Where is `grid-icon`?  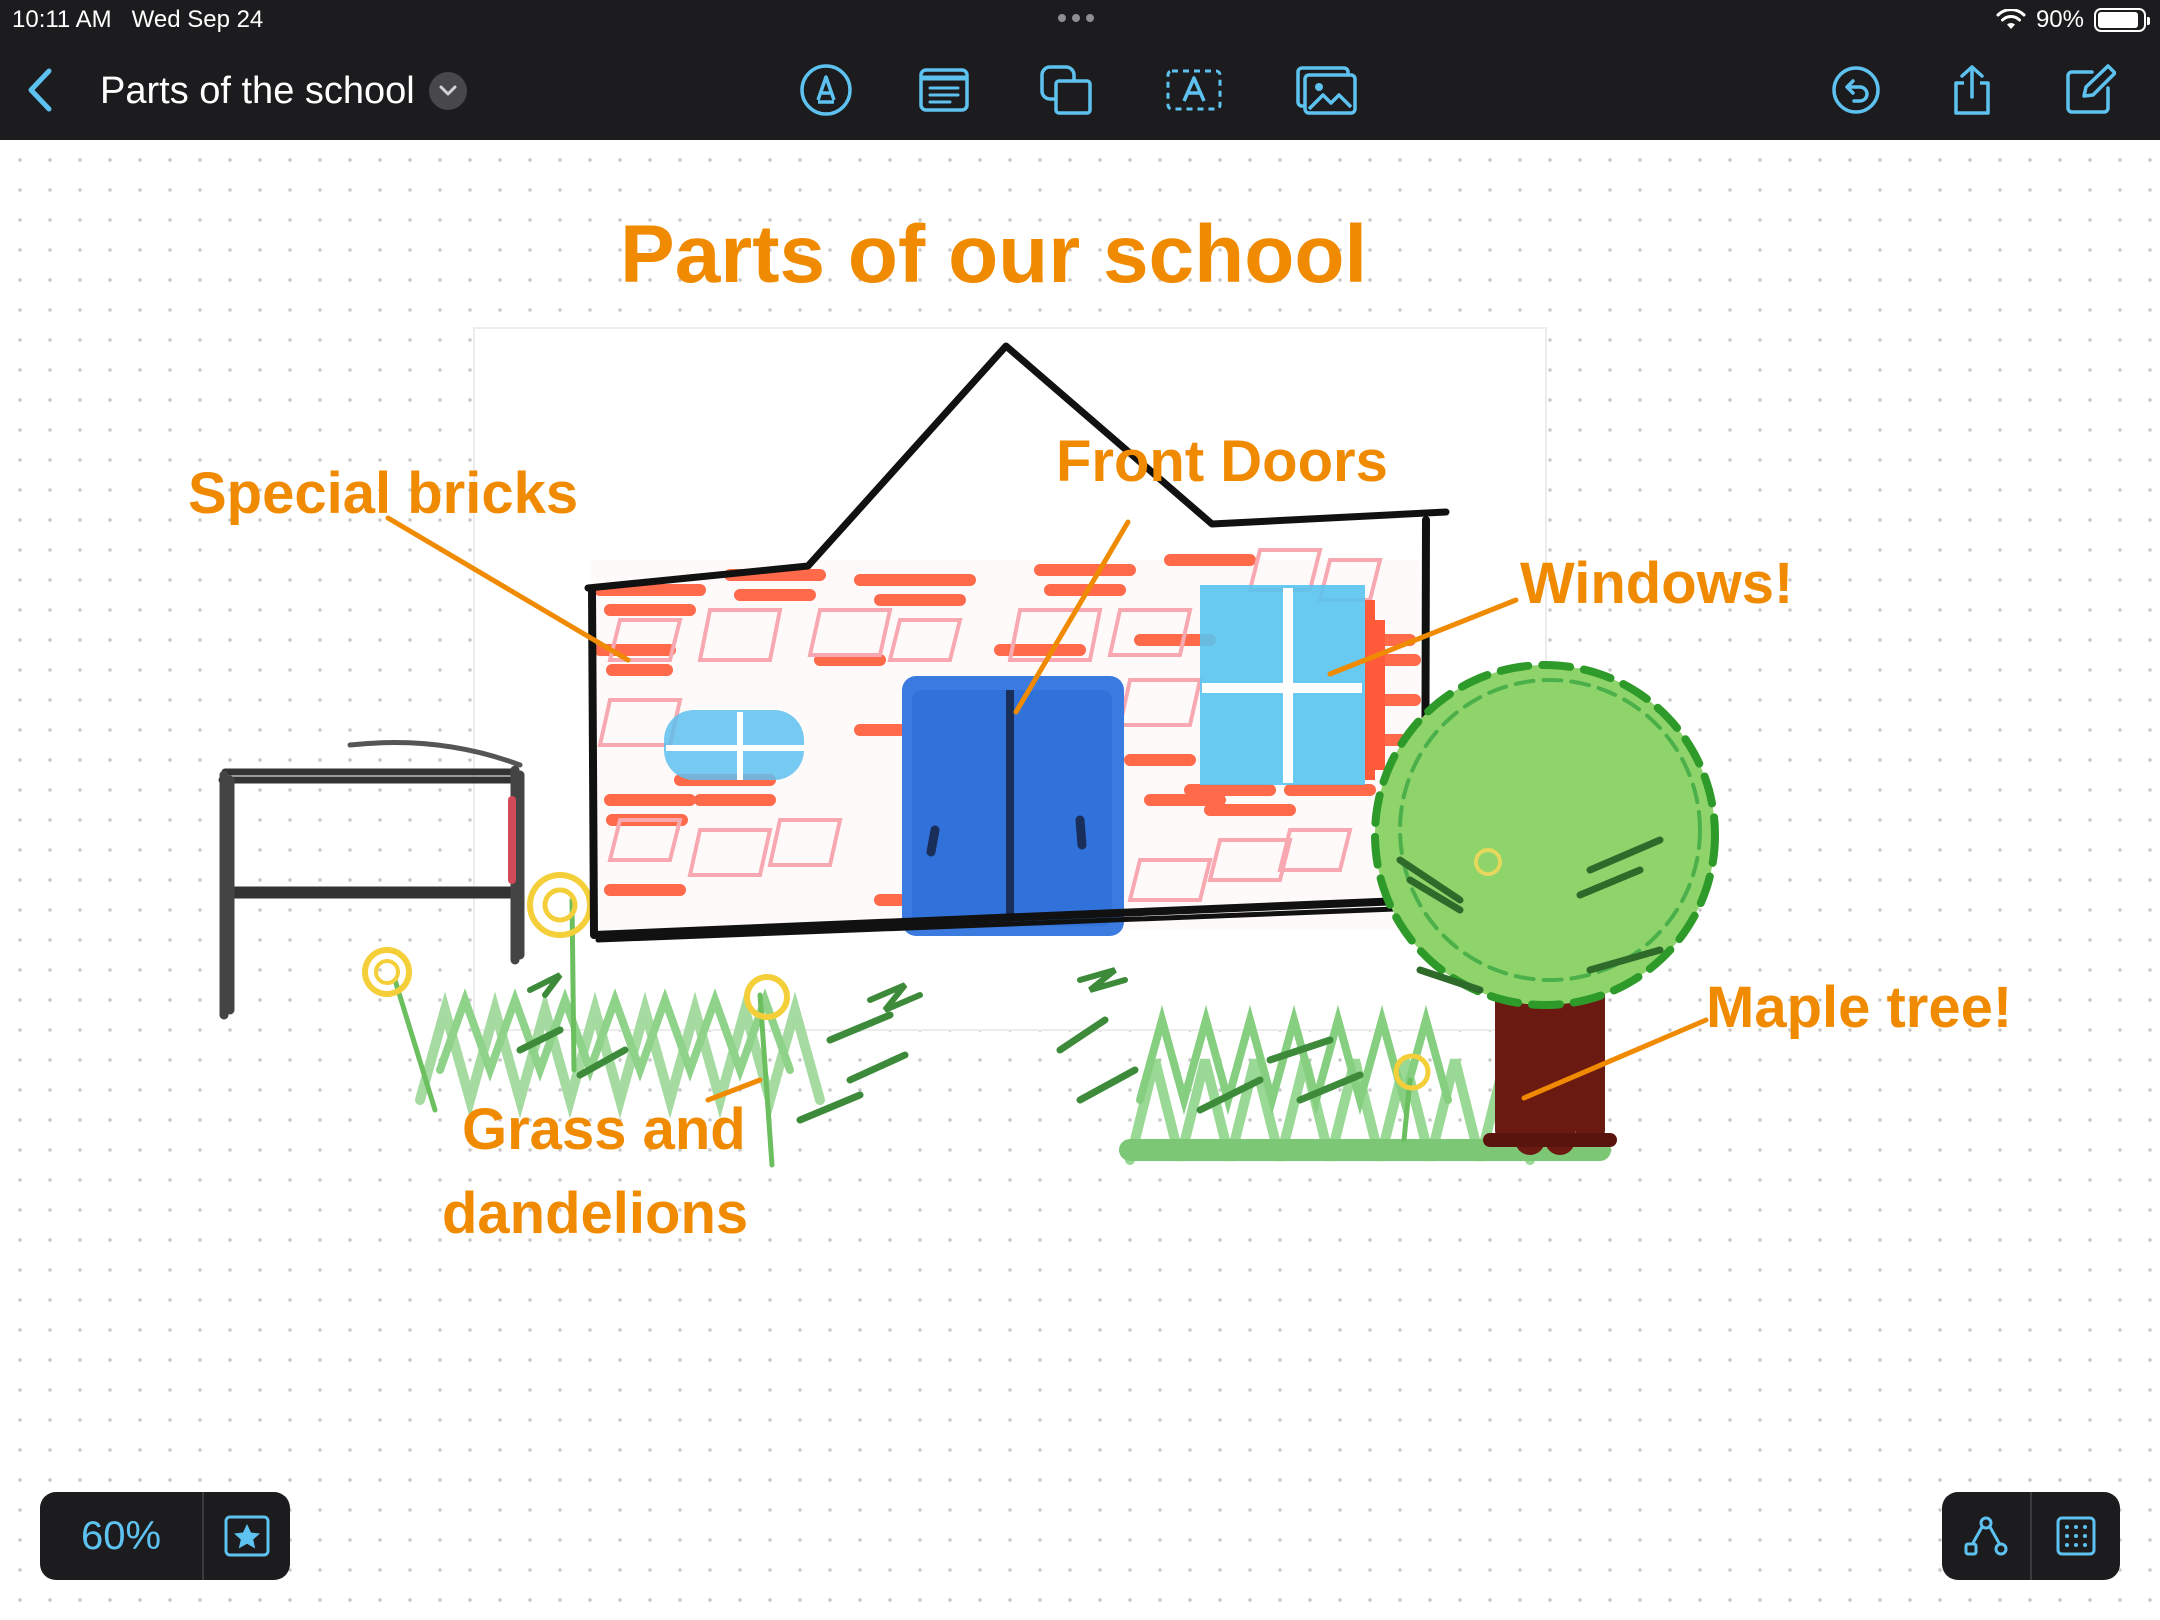
grid-icon is located at coordinates (2076, 1536).